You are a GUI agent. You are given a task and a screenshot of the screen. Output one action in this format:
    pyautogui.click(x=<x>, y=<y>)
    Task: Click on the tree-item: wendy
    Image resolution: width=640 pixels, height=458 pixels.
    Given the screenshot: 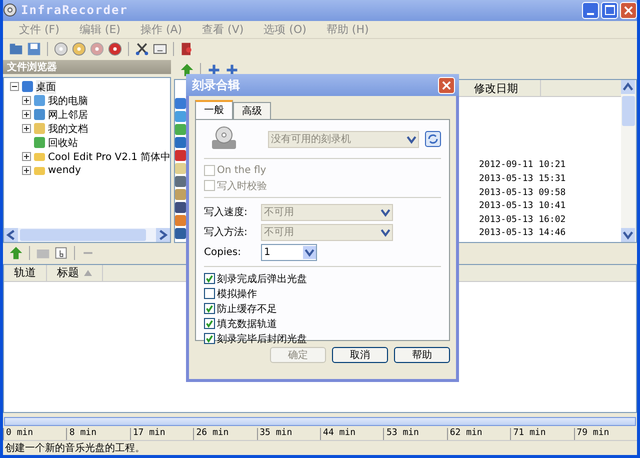 What is the action you would take?
    pyautogui.click(x=64, y=170)
    